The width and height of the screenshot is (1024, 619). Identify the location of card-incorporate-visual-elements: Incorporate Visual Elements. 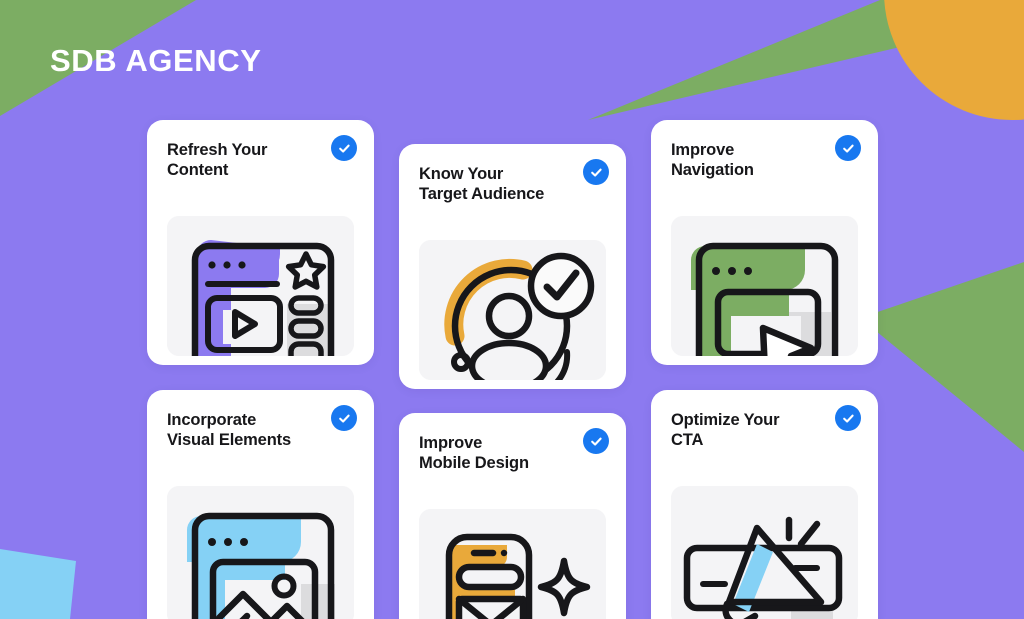
(260, 504).